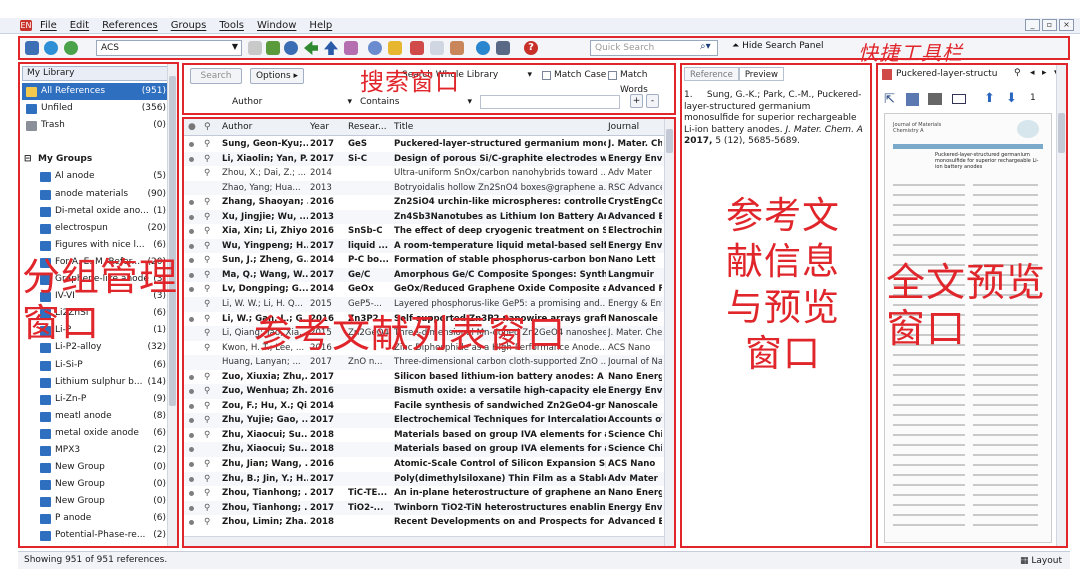  Describe the element at coordinates (989, 98) in the screenshot. I see `up-arrow-icon: ⬆` at that location.